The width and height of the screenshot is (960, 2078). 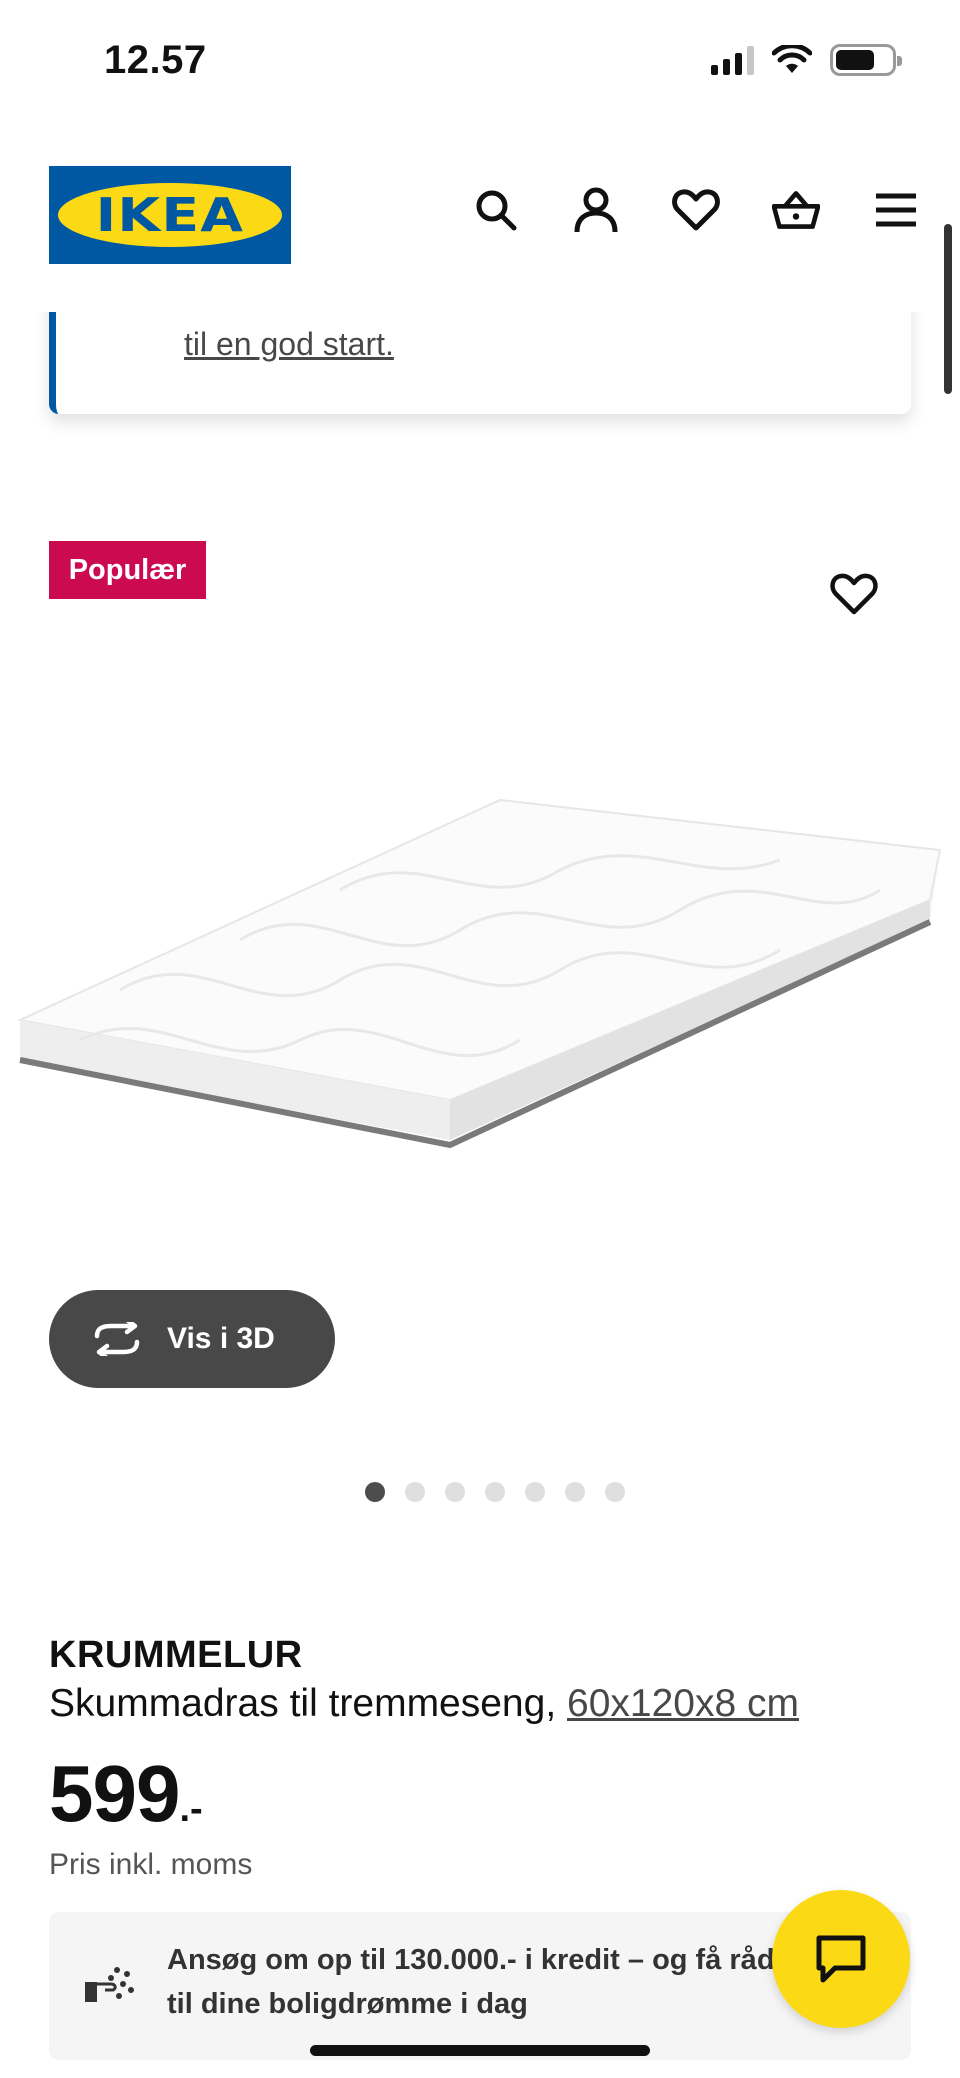 I want to click on view-in-3d-button: Vis i 3D, so click(x=192, y=1339).